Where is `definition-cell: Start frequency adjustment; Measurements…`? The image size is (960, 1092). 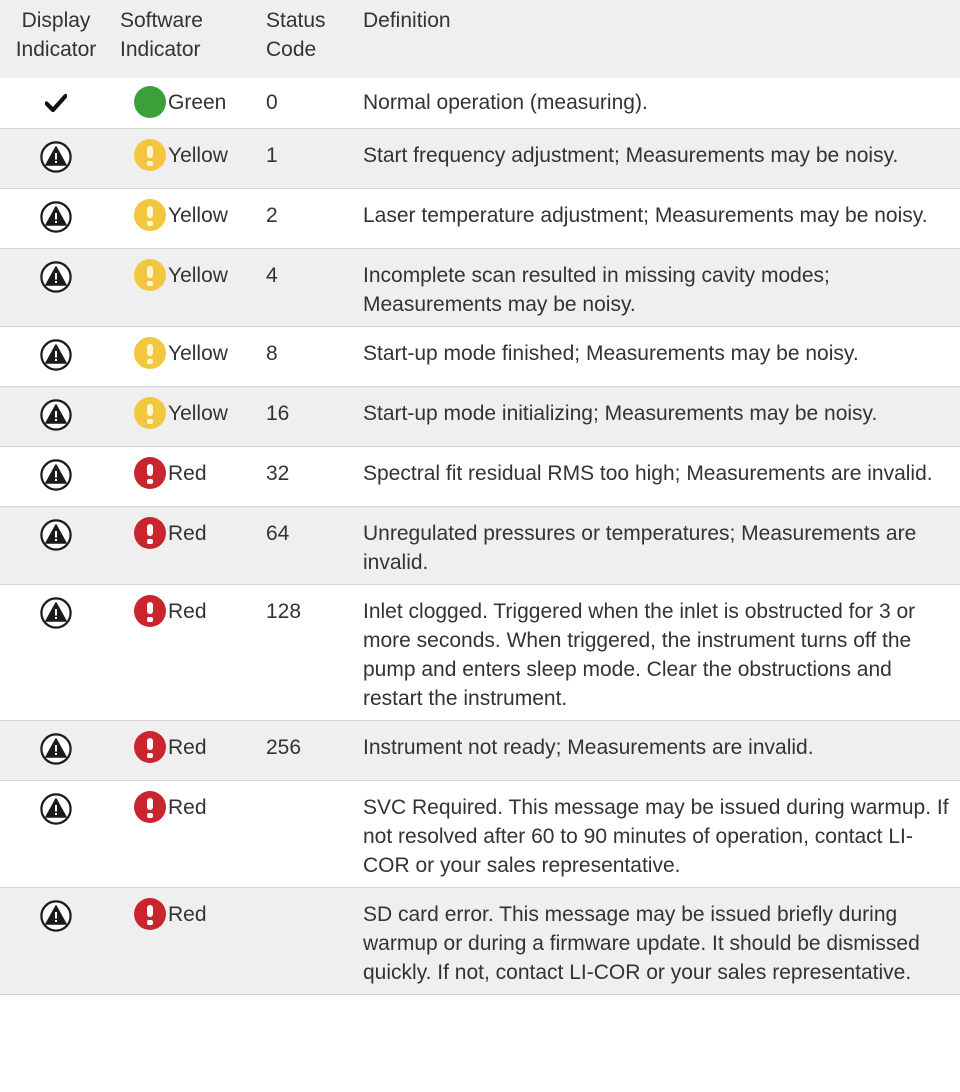
definition-cell: Start frequency adjustment; Measurements… is located at coordinates (631, 155).